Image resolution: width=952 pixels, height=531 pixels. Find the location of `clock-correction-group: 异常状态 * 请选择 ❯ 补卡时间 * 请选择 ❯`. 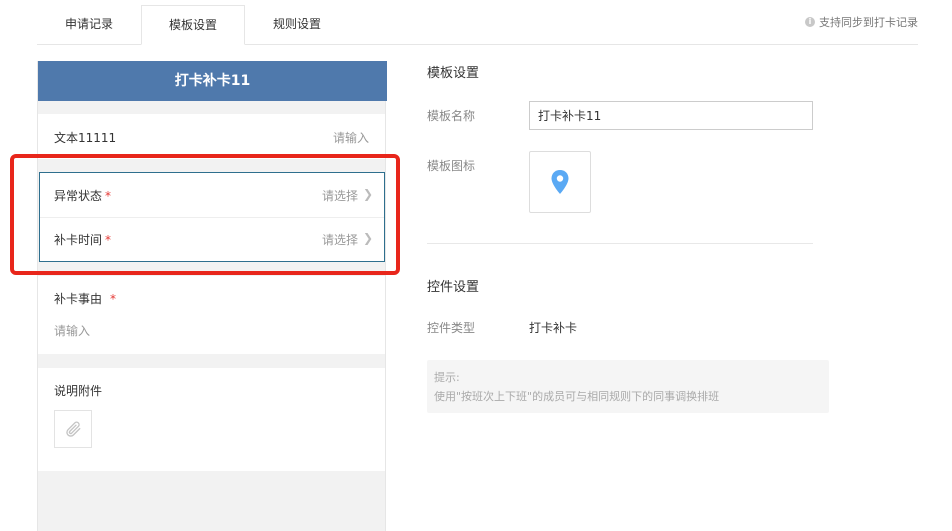

clock-correction-group: 异常状态 * 请选择 ❯ 补卡时间 * 请选择 ❯ is located at coordinates (212, 217).